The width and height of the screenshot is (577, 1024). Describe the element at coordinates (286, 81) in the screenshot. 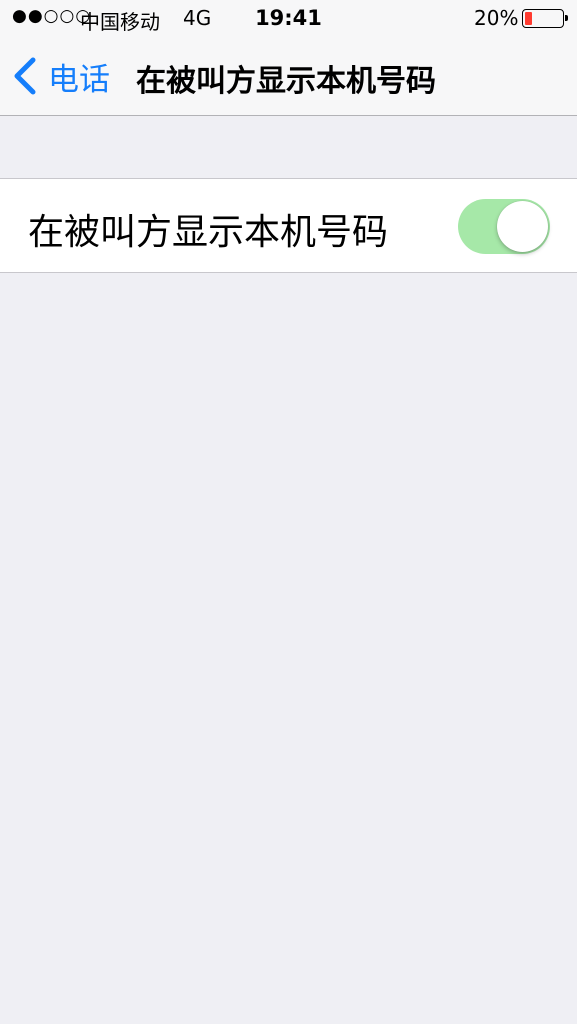

I see `page-title: 在被叫方显示本机号码` at that location.